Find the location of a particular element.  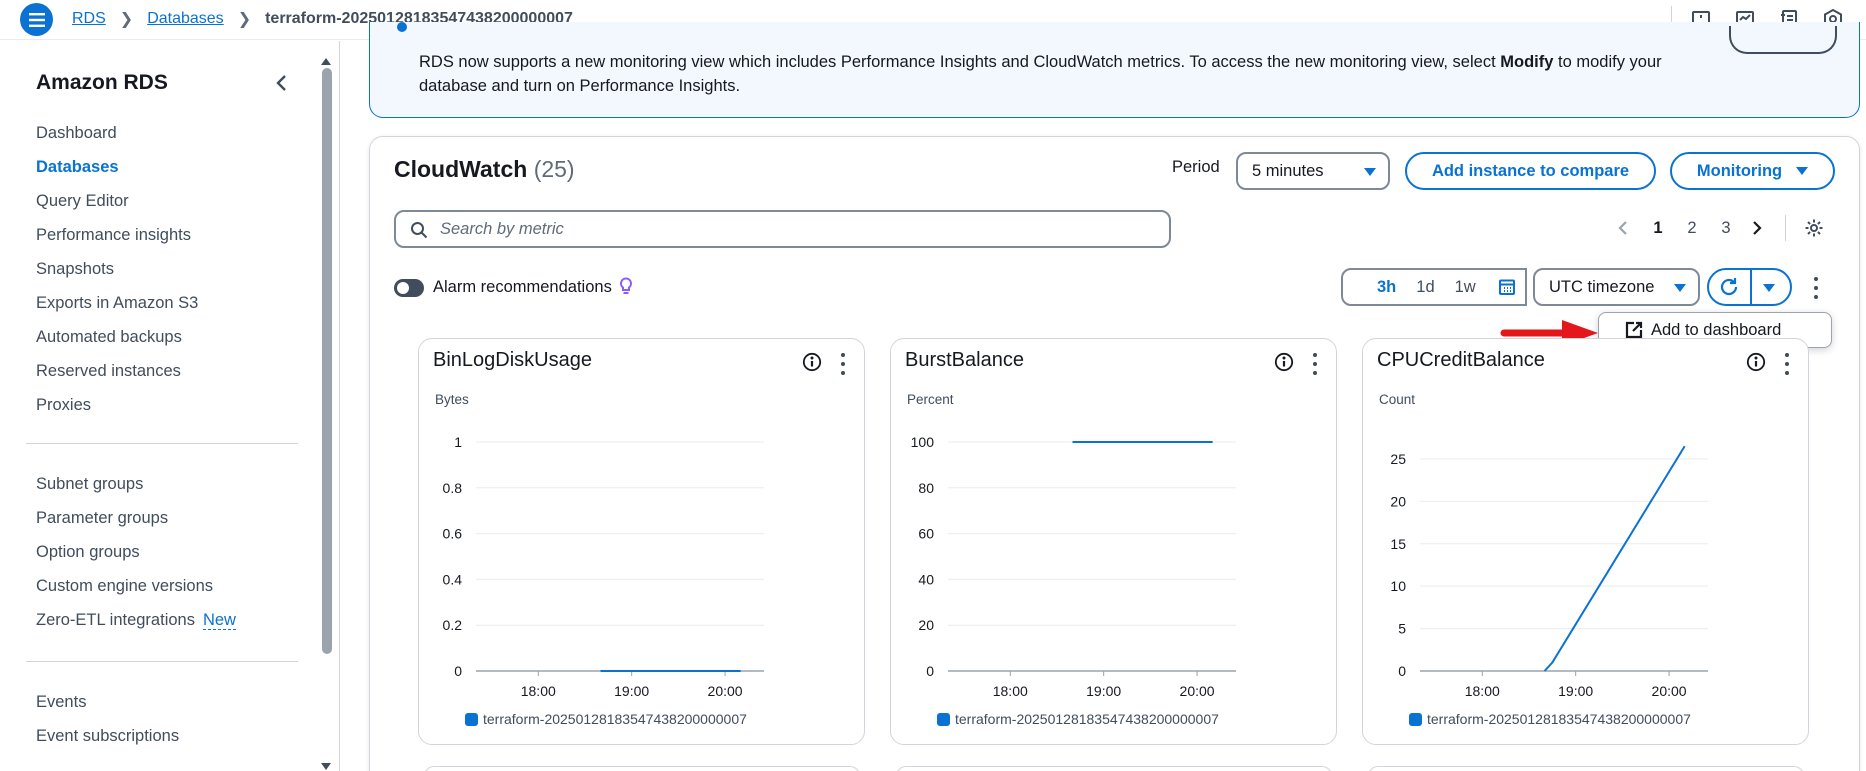

y-tick-label: 15 is located at coordinates (1398, 544).